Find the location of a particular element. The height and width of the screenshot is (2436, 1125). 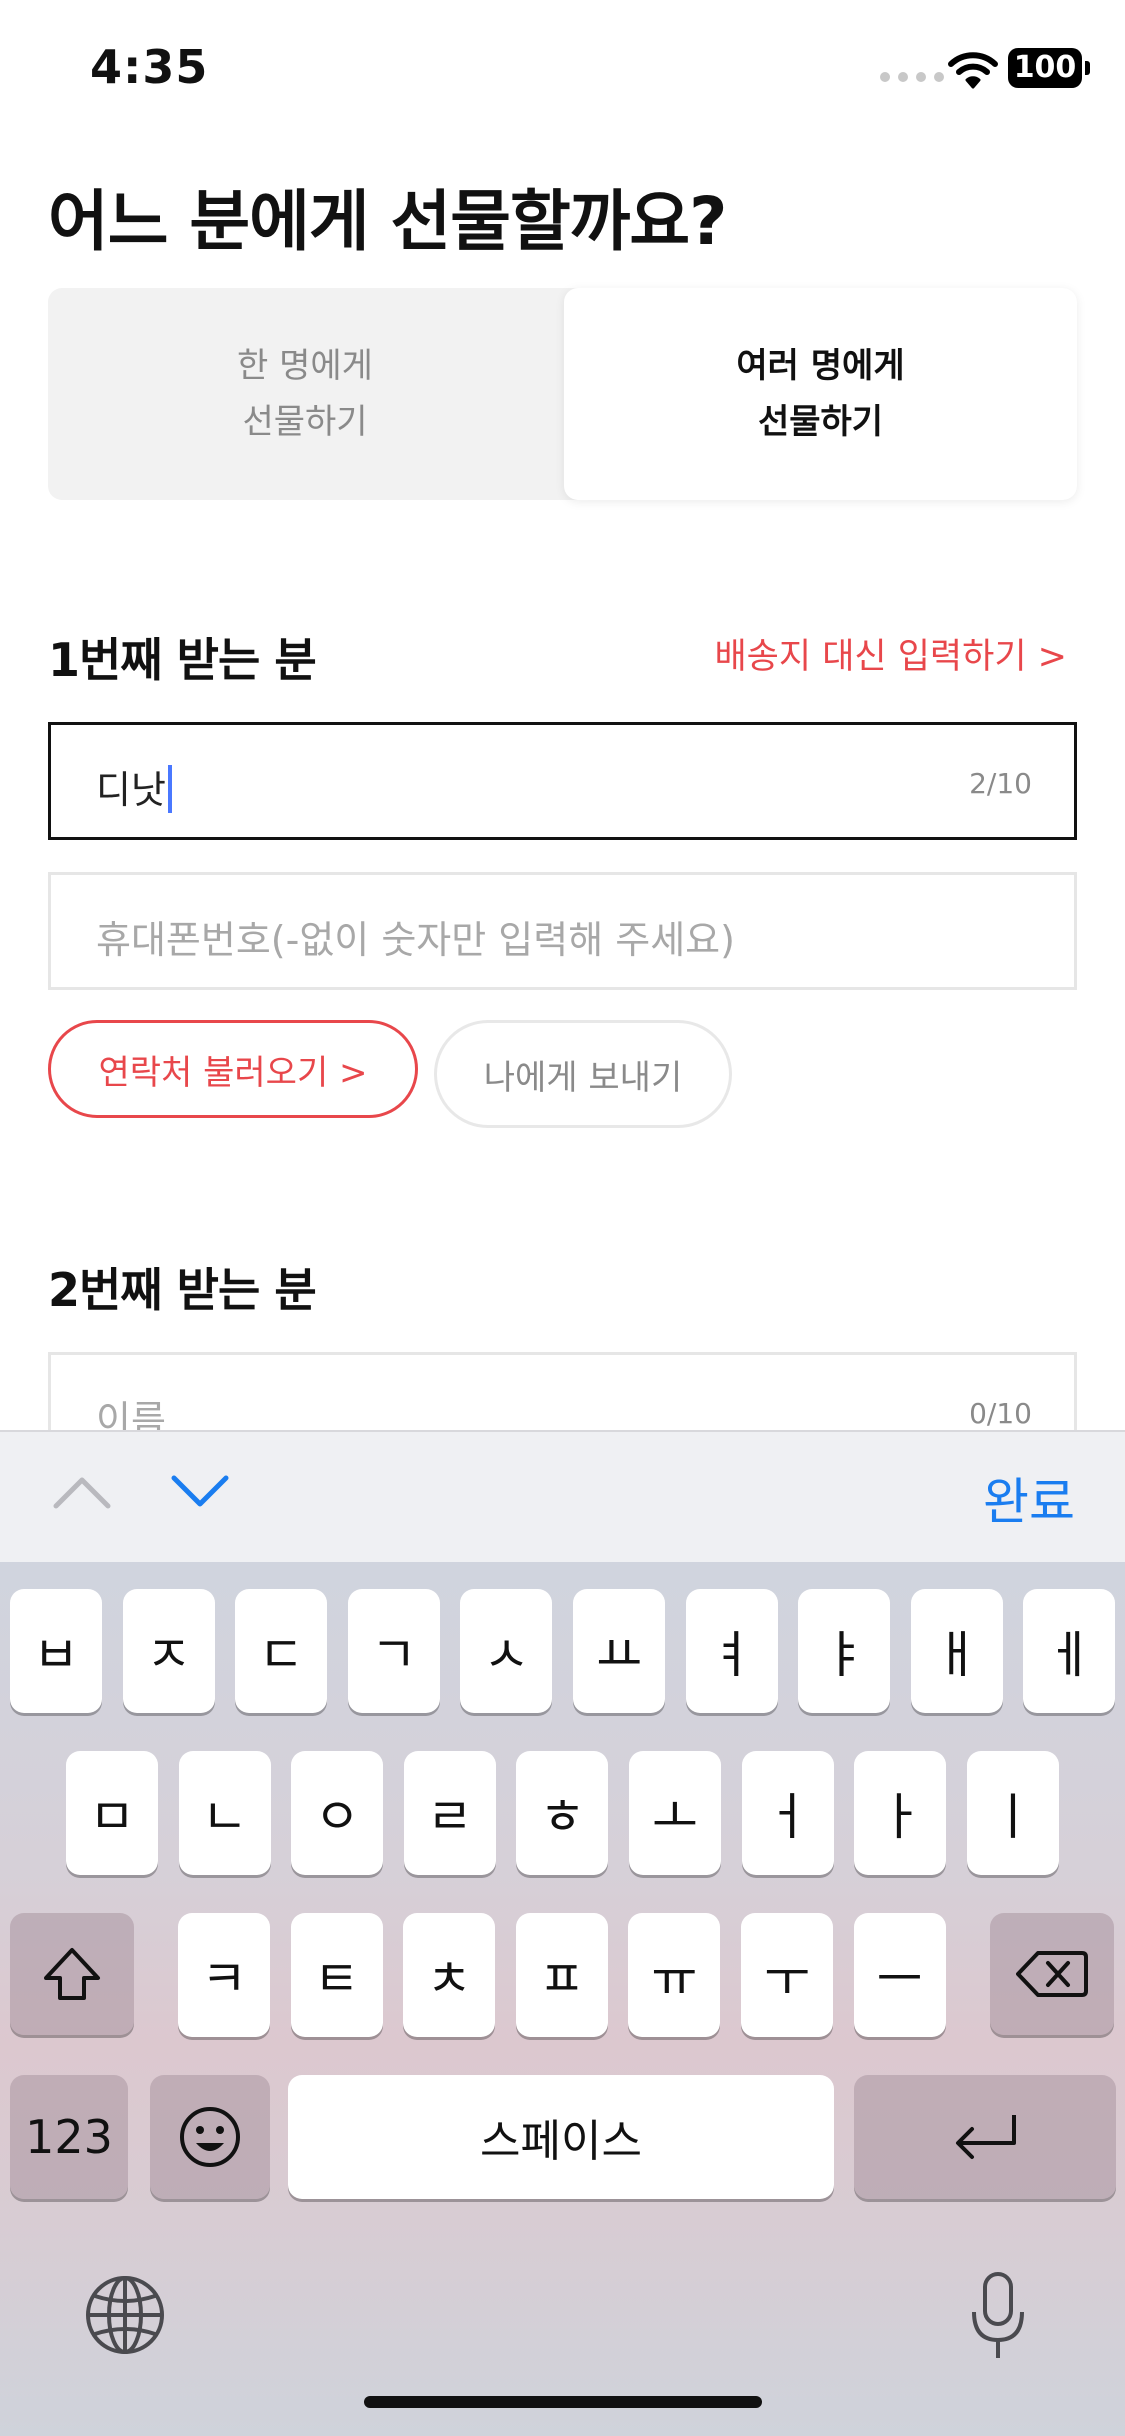

done-button: 완료 is located at coordinates (1029, 1498).